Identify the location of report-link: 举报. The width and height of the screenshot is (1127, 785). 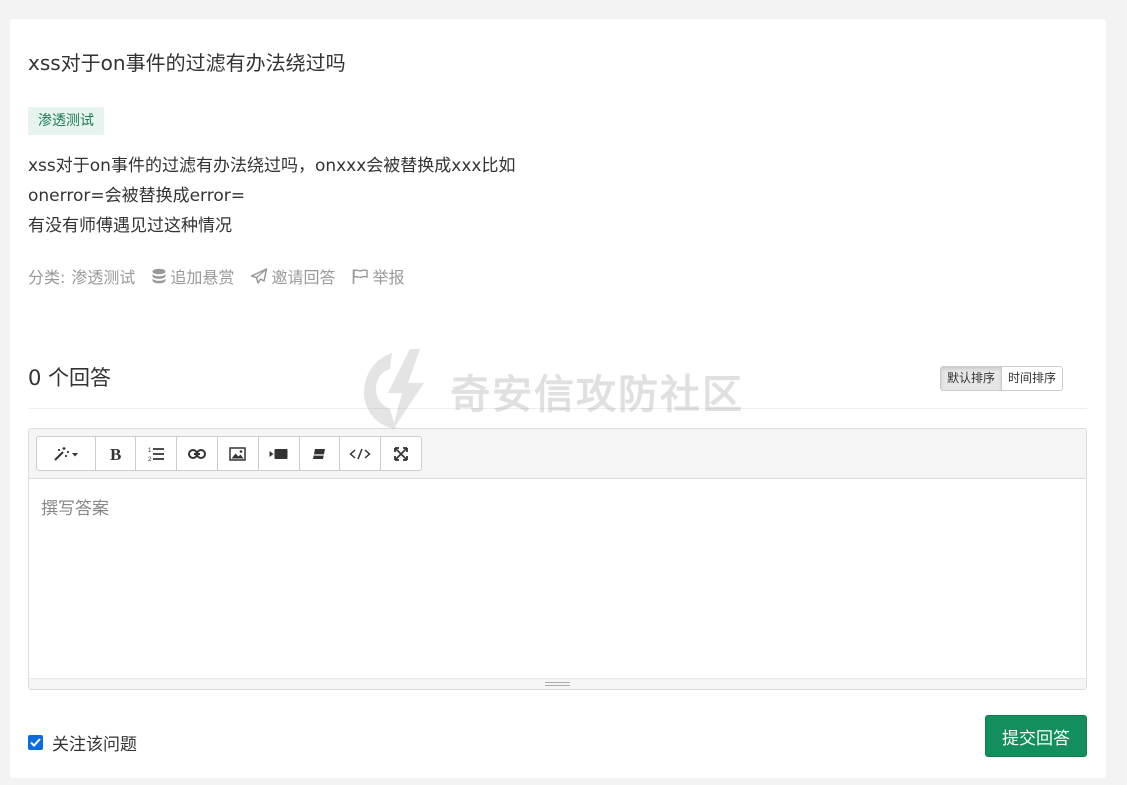
(377, 276).